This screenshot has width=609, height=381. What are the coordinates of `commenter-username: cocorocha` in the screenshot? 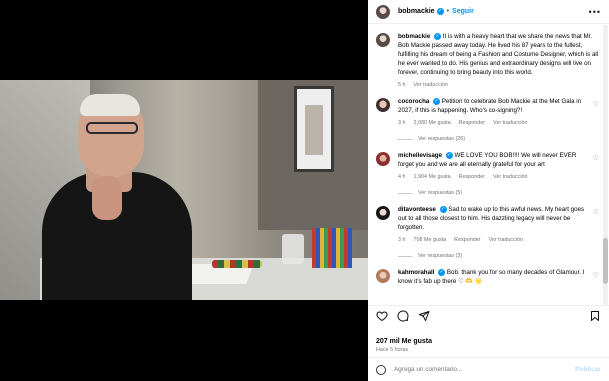 It's located at (413, 101).